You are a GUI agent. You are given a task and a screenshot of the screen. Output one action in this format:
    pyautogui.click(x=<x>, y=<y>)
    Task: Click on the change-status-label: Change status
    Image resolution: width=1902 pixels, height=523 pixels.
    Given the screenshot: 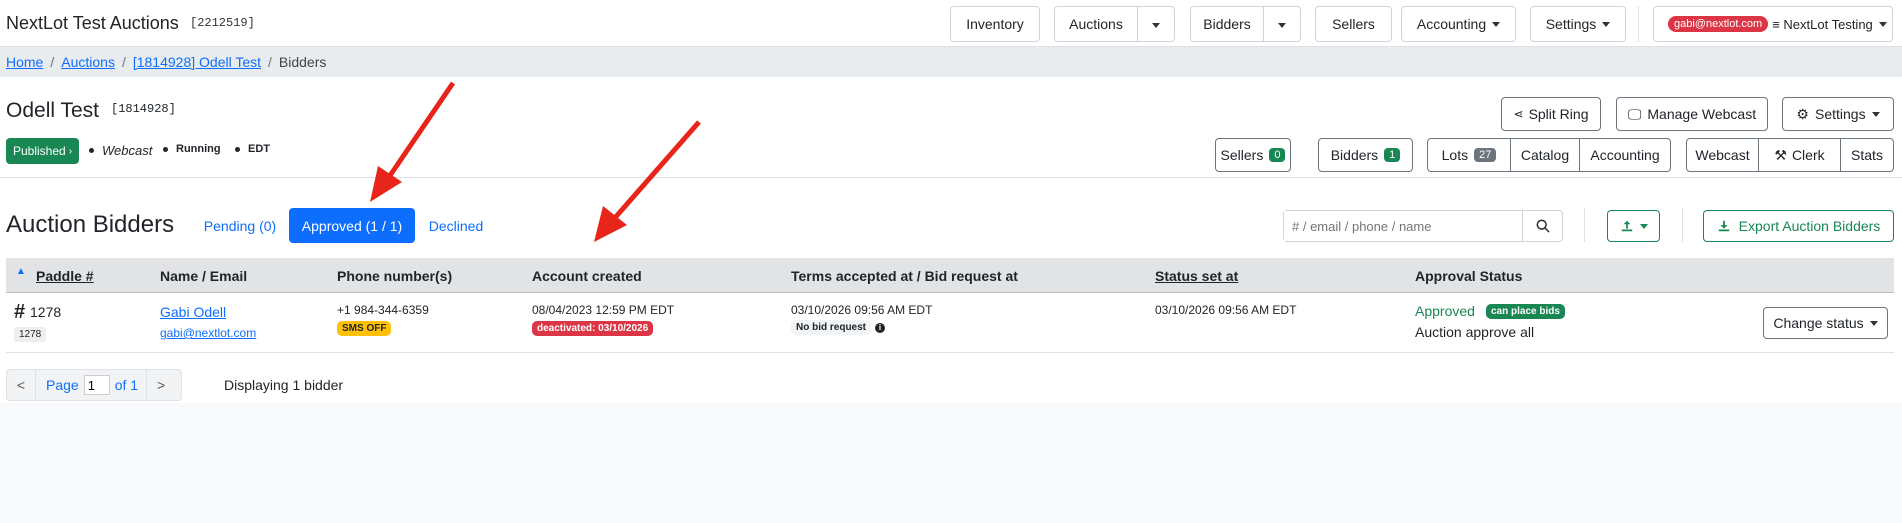 What is the action you would take?
    pyautogui.click(x=1818, y=323)
    